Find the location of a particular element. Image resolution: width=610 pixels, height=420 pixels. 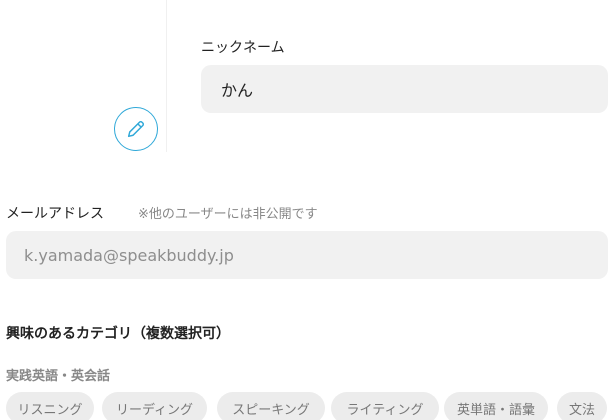

chip-writing: ライティング is located at coordinates (385, 406).